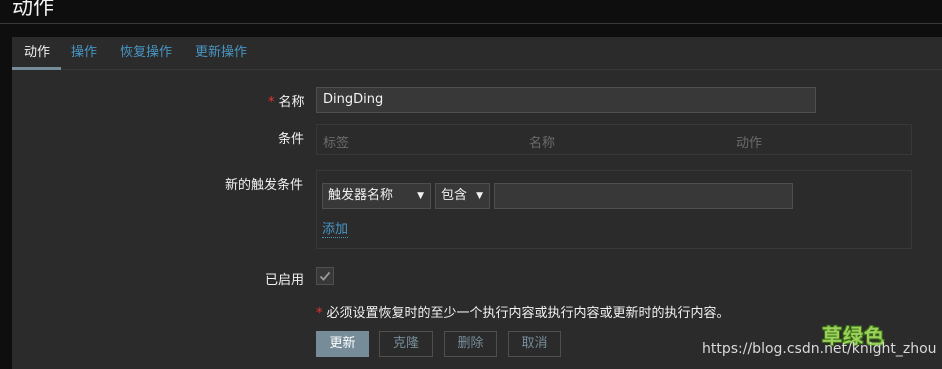 Image resolution: width=942 pixels, height=369 pixels. What do you see at coordinates (406, 344) in the screenshot?
I see `clone-button: 克隆` at bounding box center [406, 344].